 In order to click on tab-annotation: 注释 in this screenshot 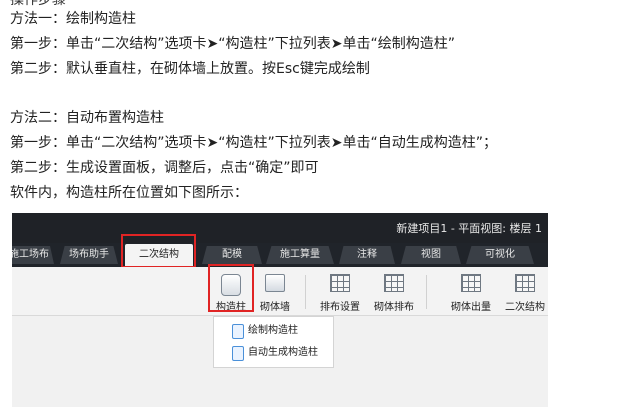, I will do `click(367, 255)`.